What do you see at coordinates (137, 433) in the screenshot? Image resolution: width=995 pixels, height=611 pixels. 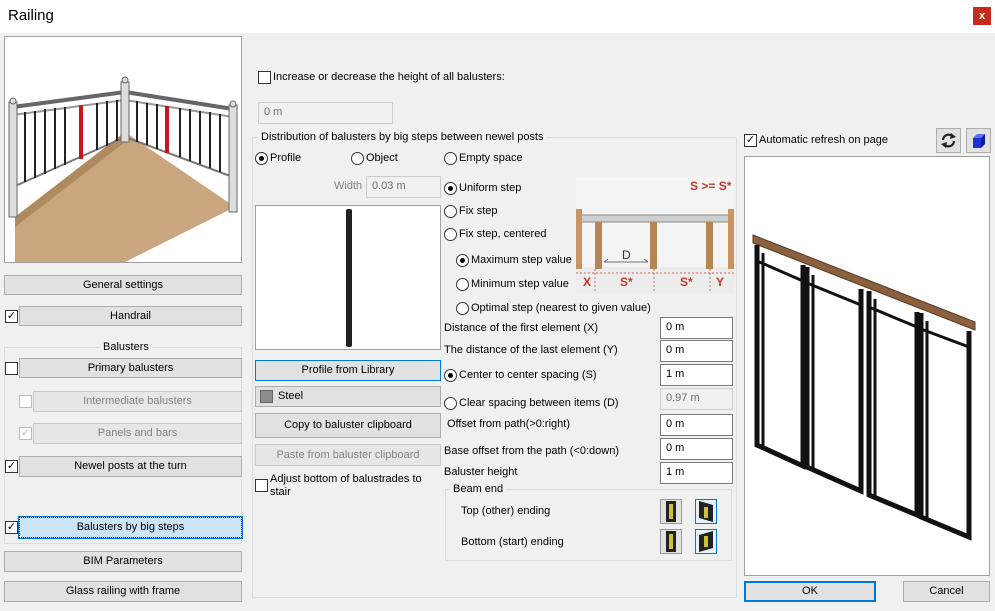 I see `panels-and-bars-button: Panels and bars` at bounding box center [137, 433].